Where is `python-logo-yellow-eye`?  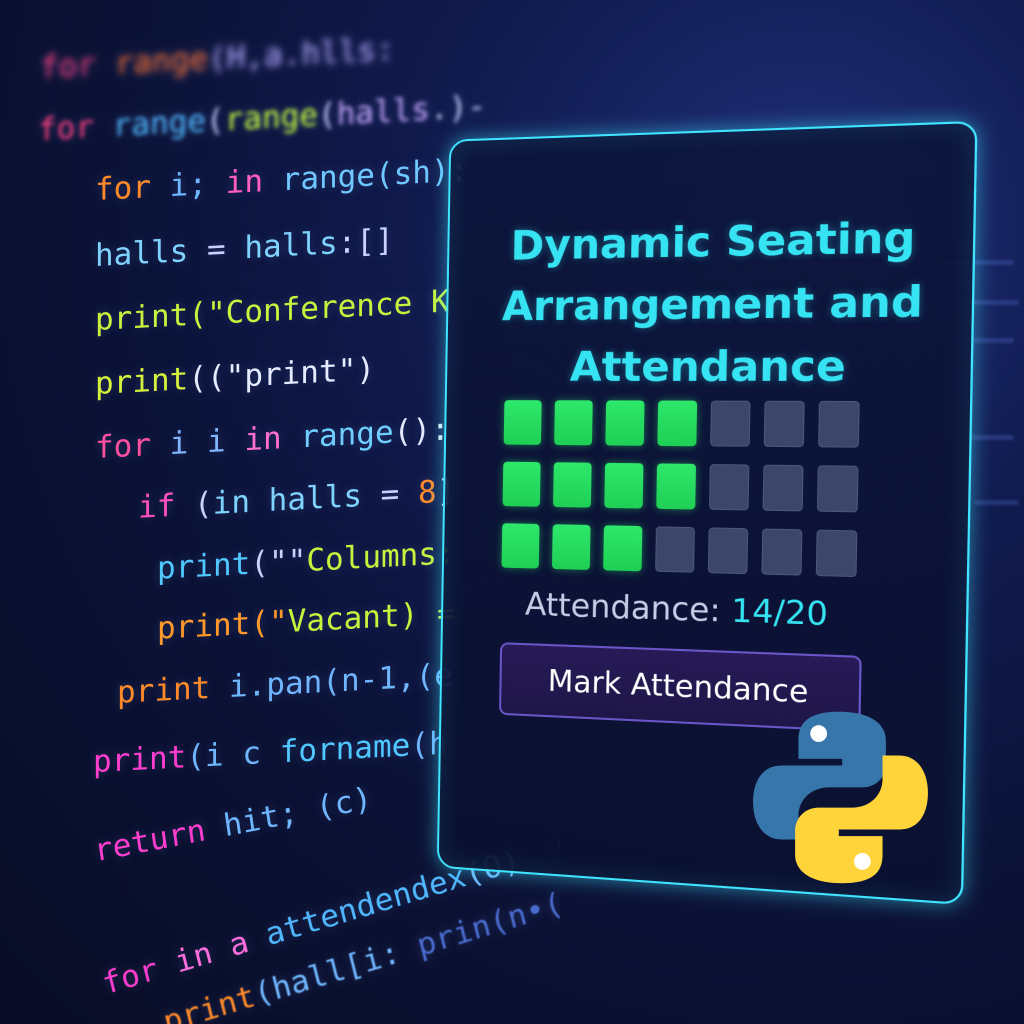
python-logo-yellow-eye is located at coordinates (862, 861).